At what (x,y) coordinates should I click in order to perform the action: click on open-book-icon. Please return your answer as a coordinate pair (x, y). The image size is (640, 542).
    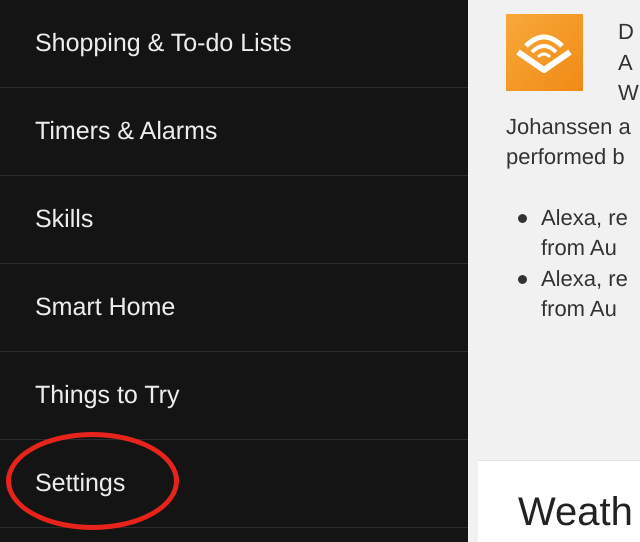
    Looking at the image, I should click on (544, 52).